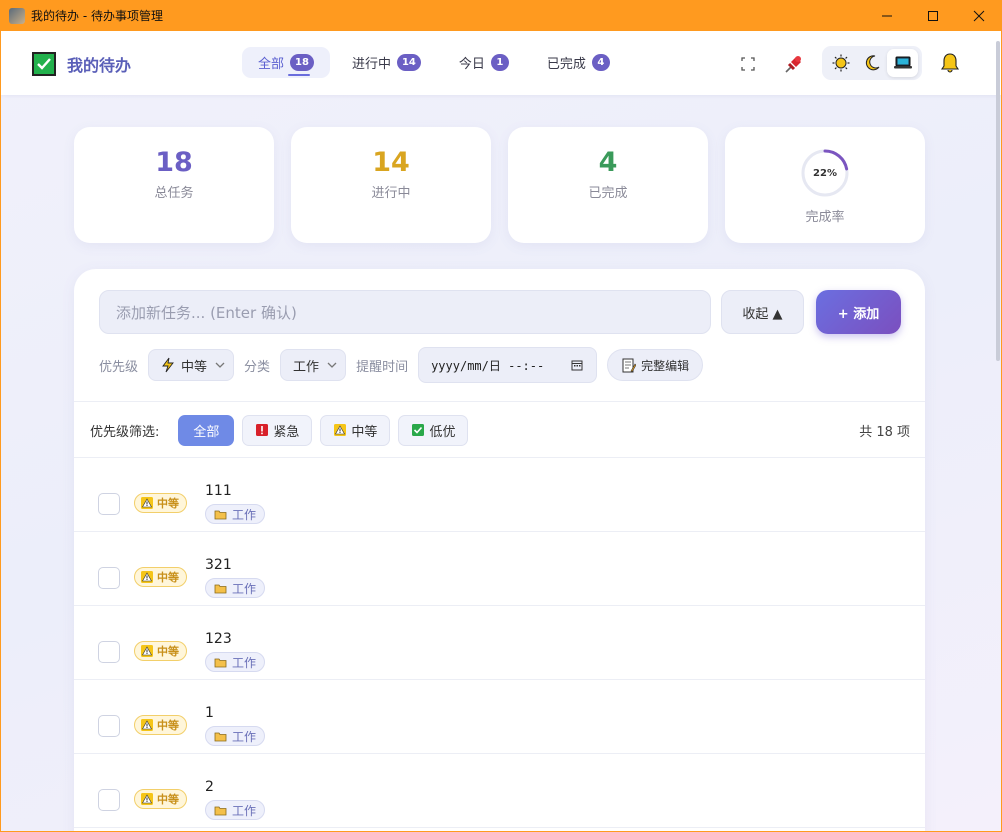 Image resolution: width=1002 pixels, height=832 pixels. What do you see at coordinates (391, 162) in the screenshot?
I see `stat-in-progress-value: 14` at bounding box center [391, 162].